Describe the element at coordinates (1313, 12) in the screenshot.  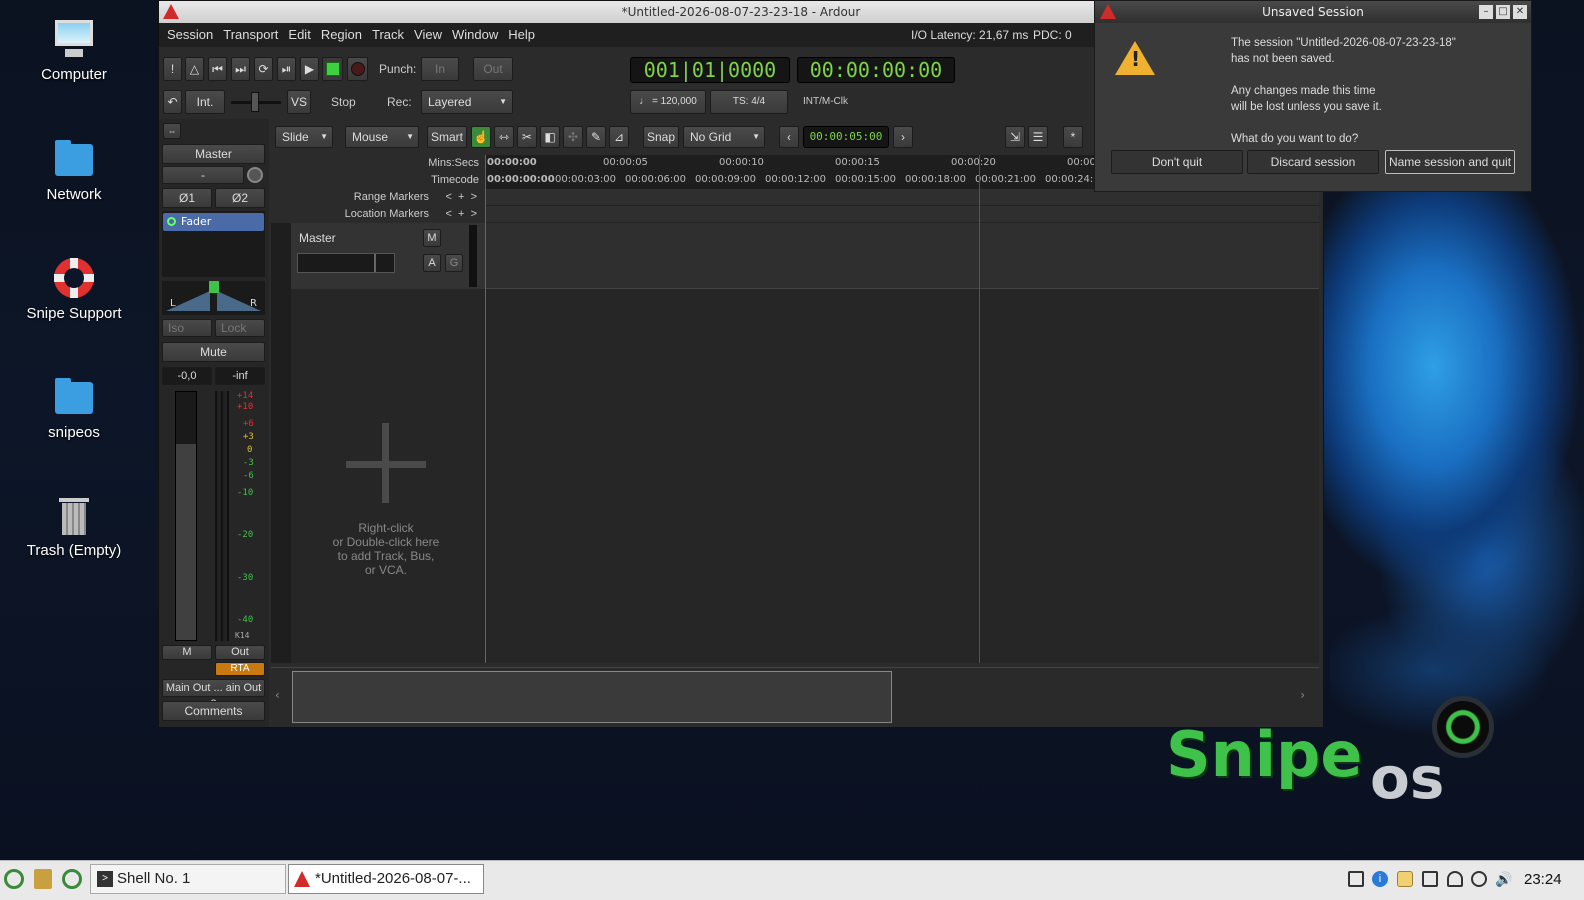
I see `dialog-titlebar: Unsaved Session – □ ✕` at that location.